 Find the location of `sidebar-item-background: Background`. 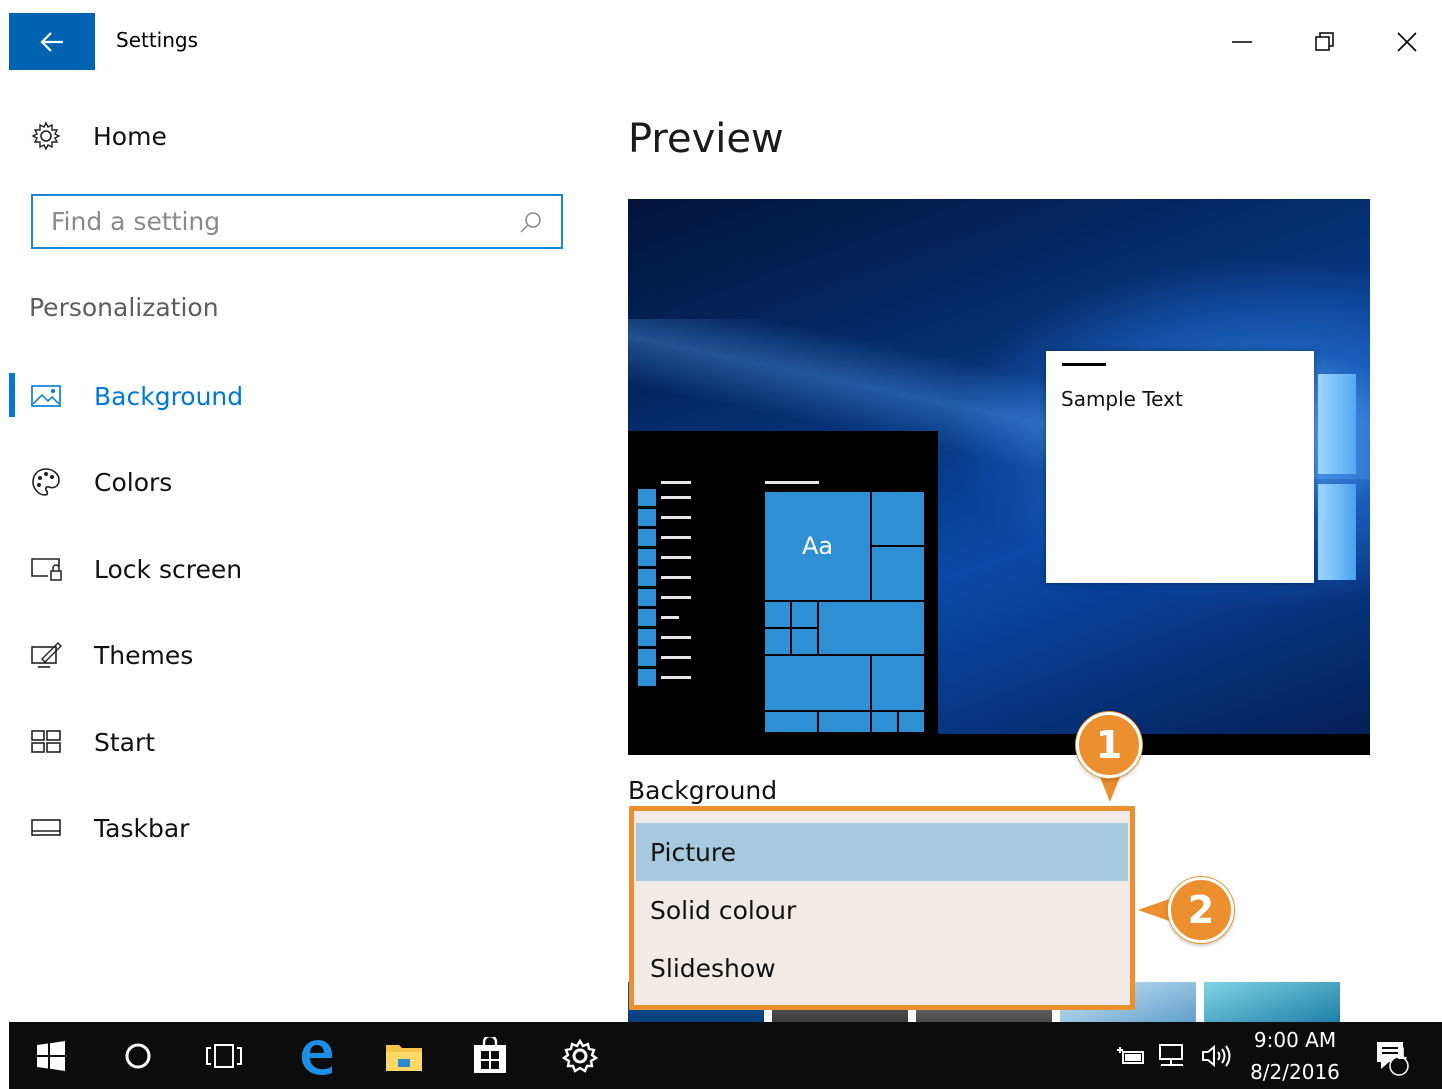

sidebar-item-background: Background is located at coordinates (136, 396).